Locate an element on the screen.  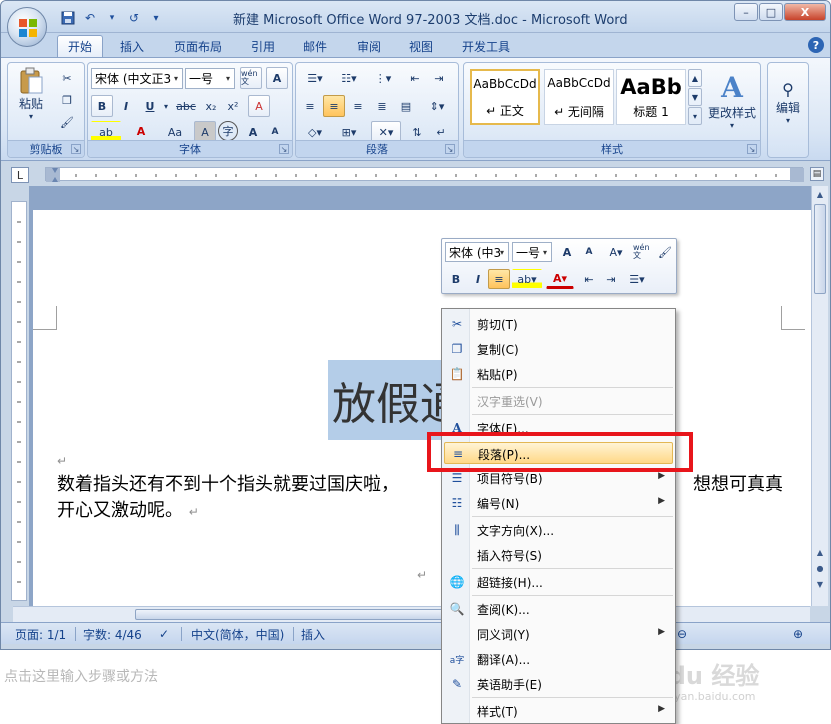
format-painter-icon: 🖌 is located at coordinates (67, 122).